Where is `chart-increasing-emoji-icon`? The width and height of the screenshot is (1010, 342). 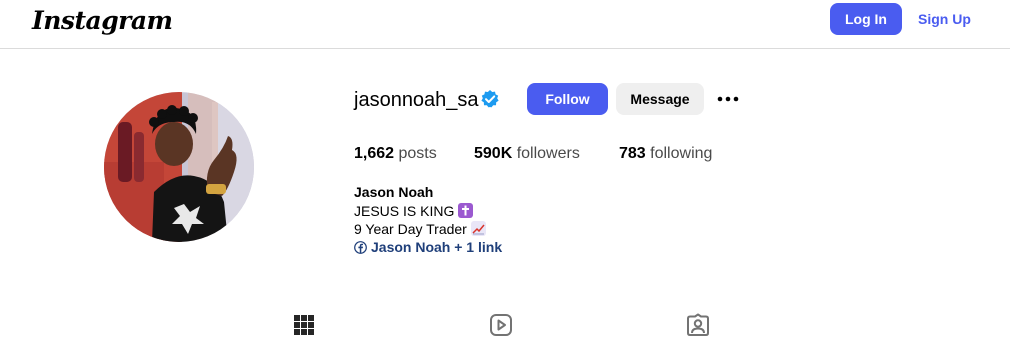 chart-increasing-emoji-icon is located at coordinates (478, 228).